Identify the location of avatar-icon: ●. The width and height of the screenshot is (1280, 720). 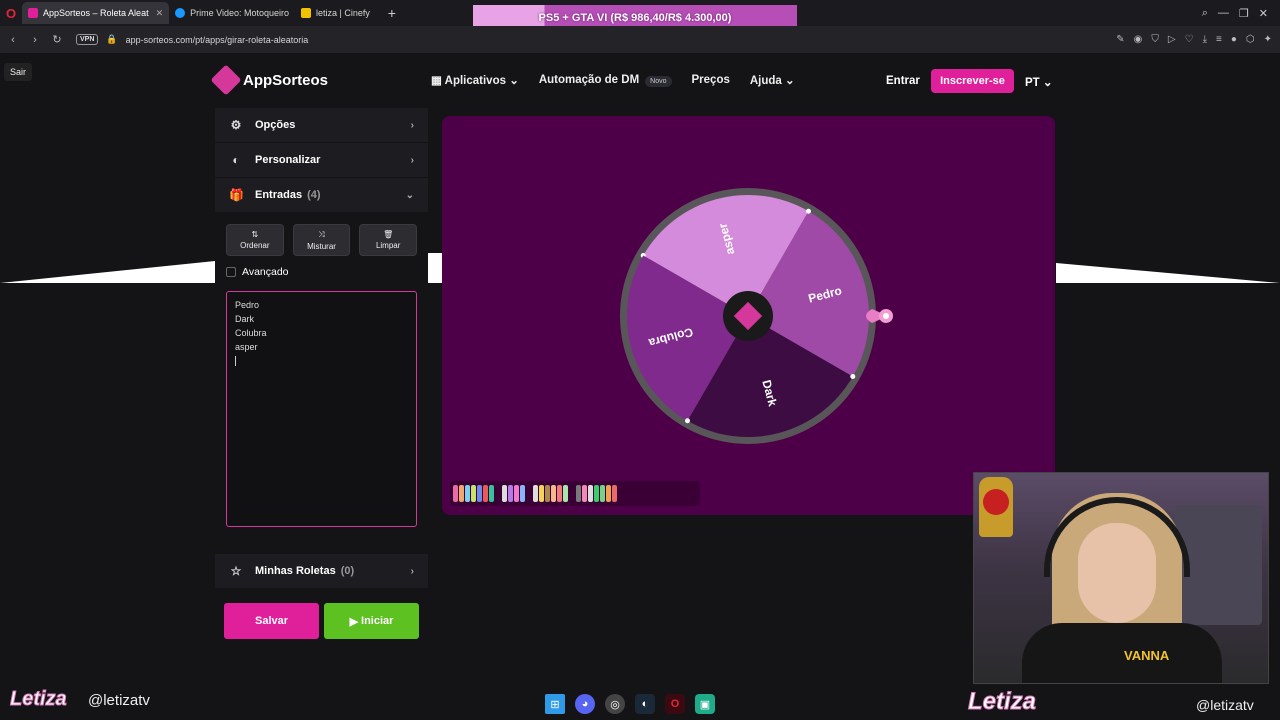
(1234, 39).